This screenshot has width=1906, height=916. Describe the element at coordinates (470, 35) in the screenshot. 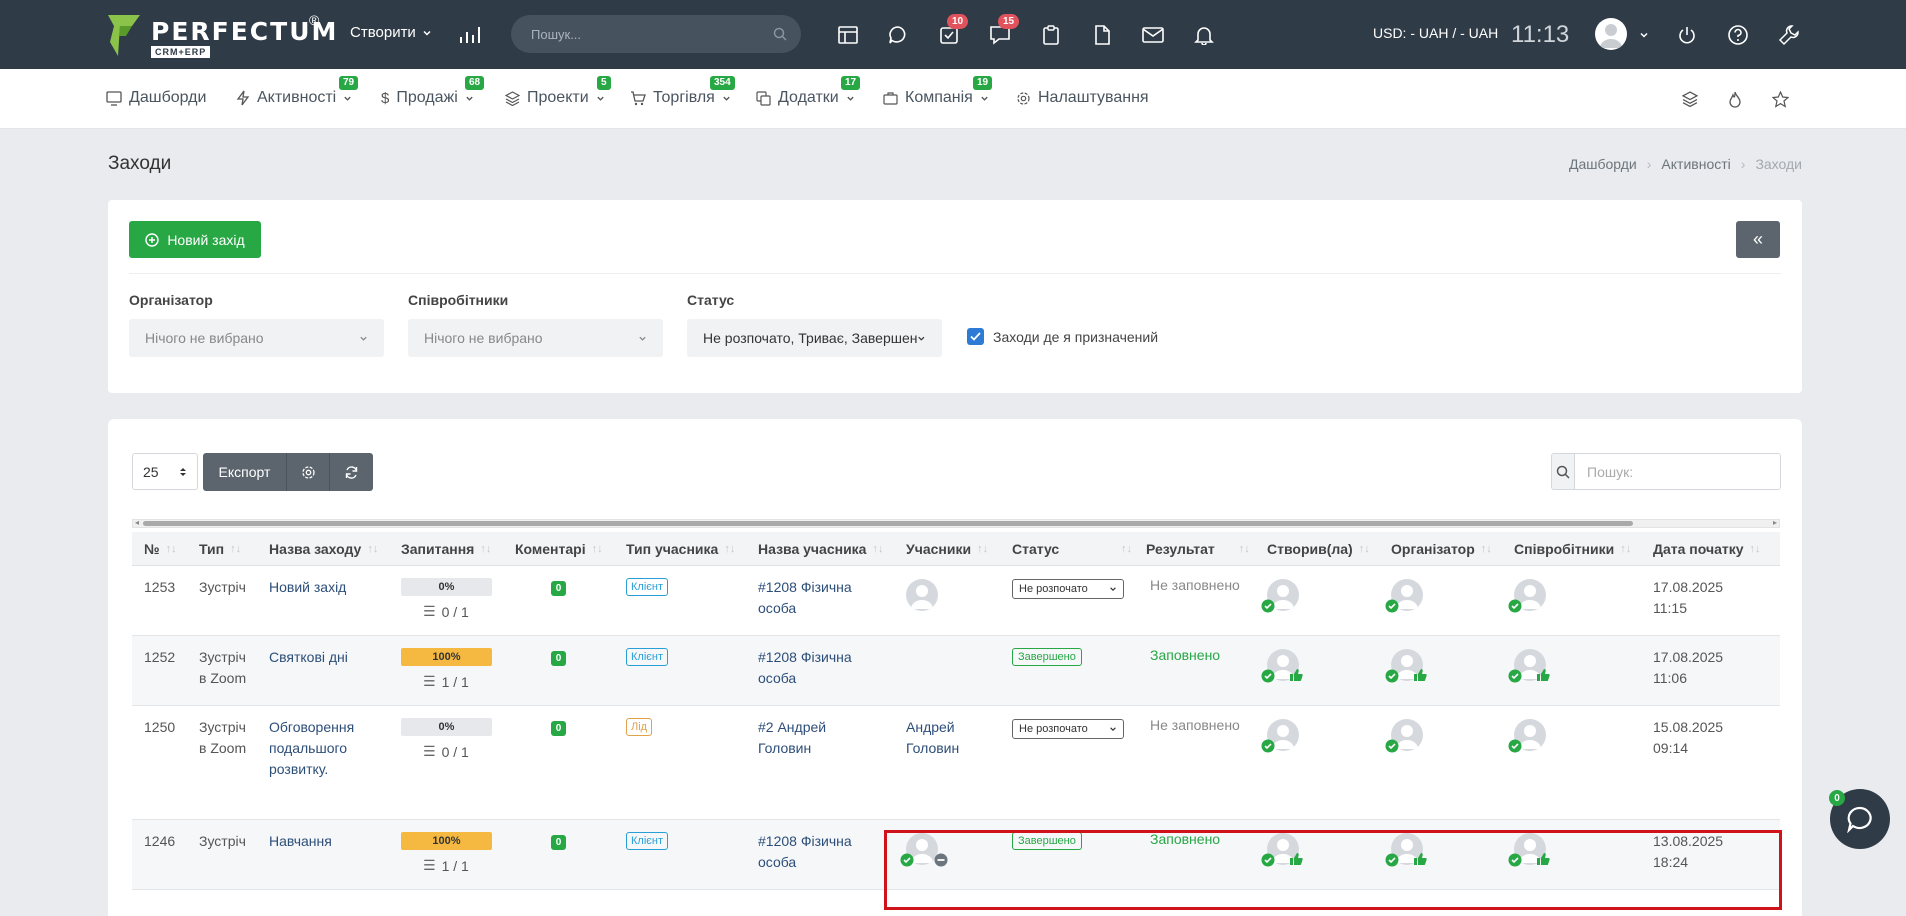

I see `stats-icon` at that location.